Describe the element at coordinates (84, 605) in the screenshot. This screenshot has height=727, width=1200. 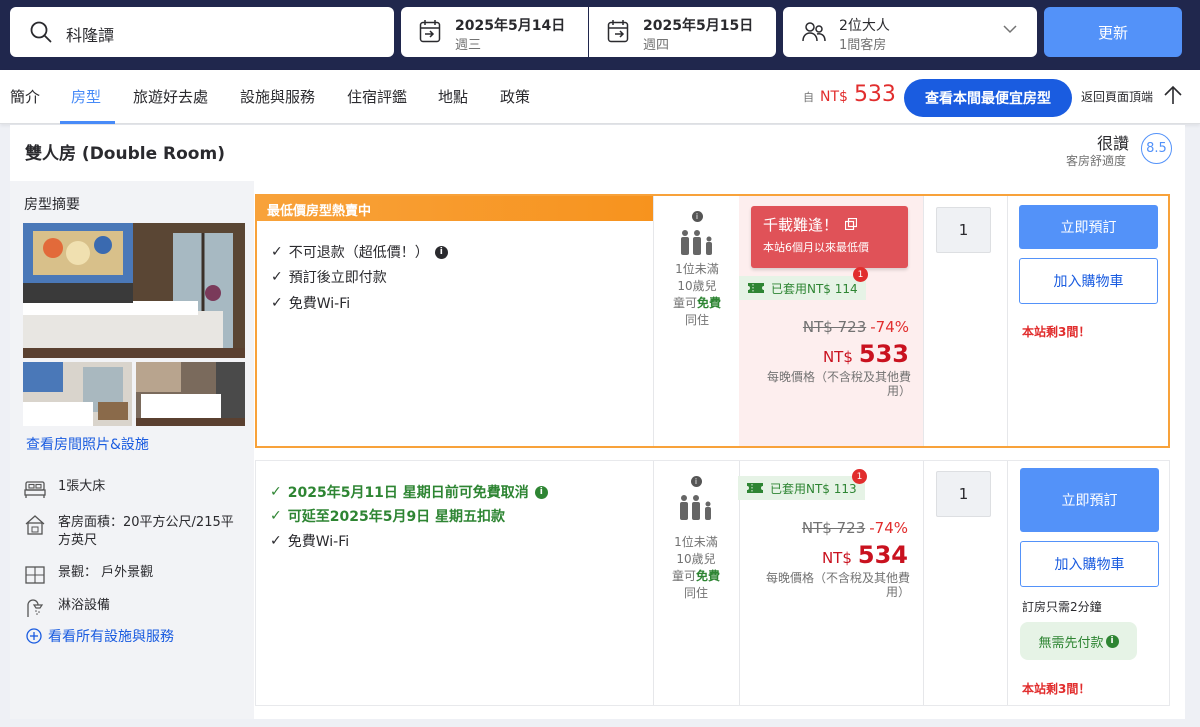
I see `feature-shower-text: 淋浴設備` at that location.